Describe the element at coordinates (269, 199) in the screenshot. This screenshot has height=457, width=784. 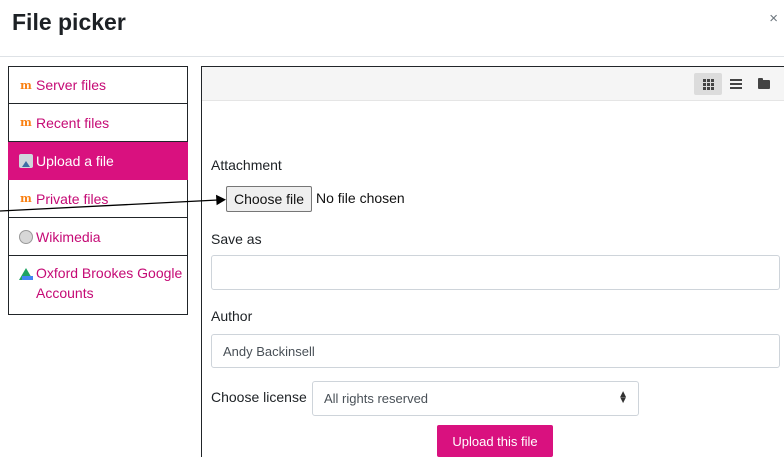
I see `choose-file-button: Choose file` at that location.